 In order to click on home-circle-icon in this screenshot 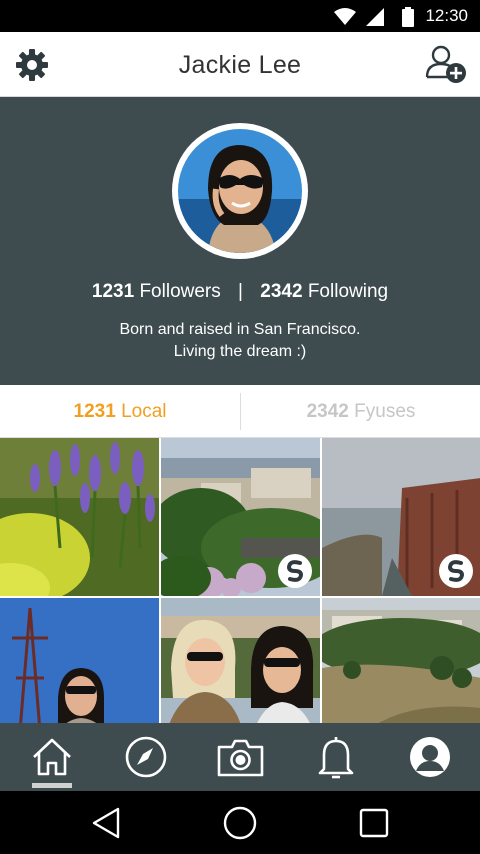, I will do `click(240, 823)`.